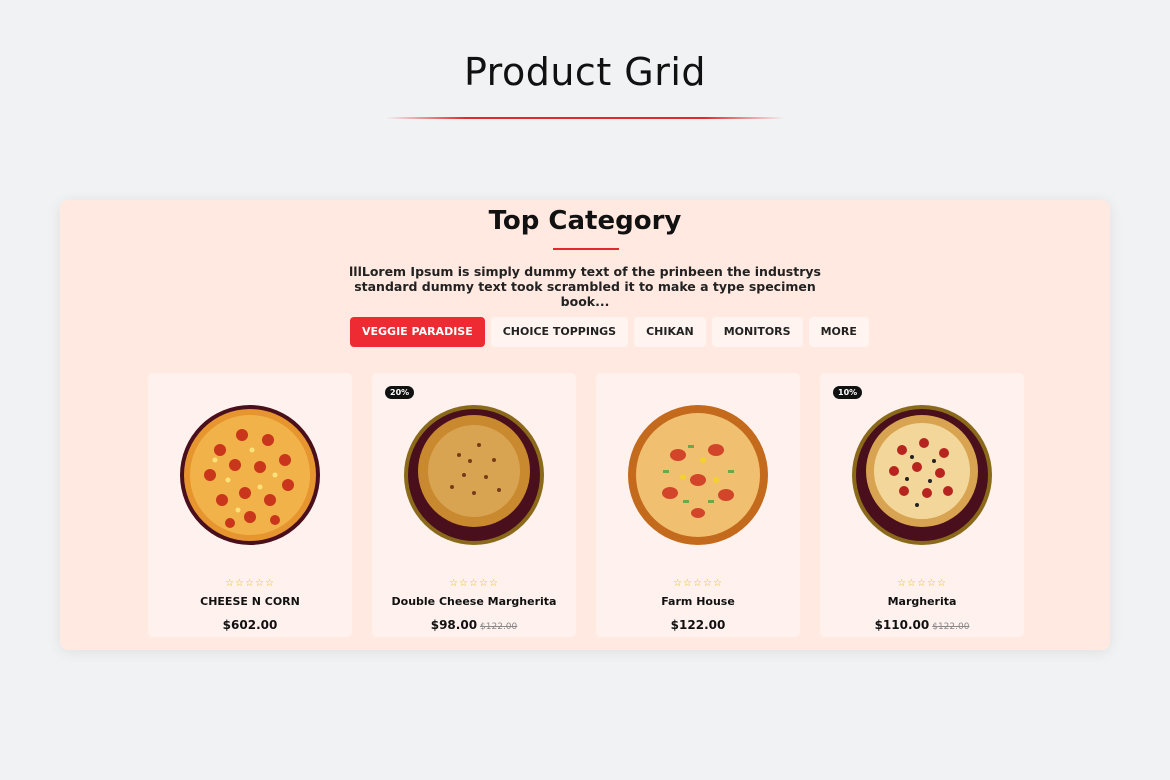 The width and height of the screenshot is (1170, 780). I want to click on price-row: $122.00, so click(698, 623).